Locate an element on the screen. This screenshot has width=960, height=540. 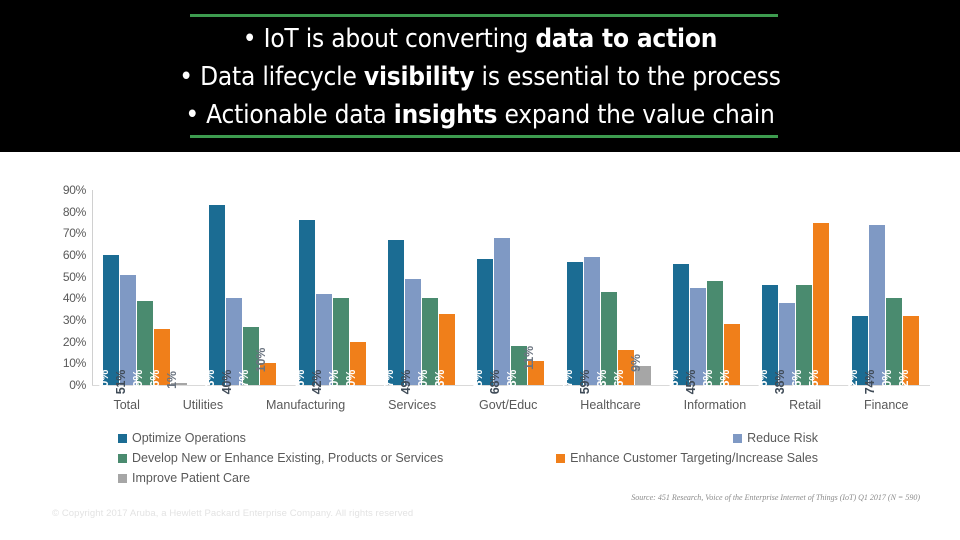
bar: 20% is located at coordinates (355, 367).